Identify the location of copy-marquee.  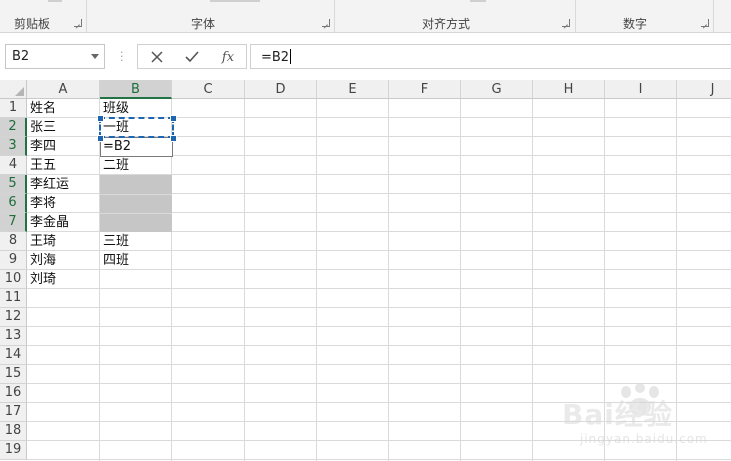
(136, 127).